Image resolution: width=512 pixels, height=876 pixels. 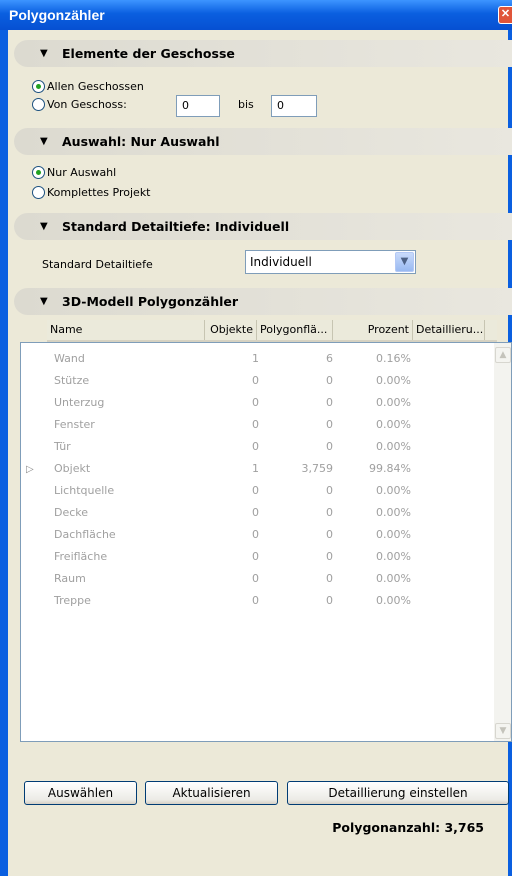 I want to click on scroll-down-icon: ▼, so click(x=503, y=731).